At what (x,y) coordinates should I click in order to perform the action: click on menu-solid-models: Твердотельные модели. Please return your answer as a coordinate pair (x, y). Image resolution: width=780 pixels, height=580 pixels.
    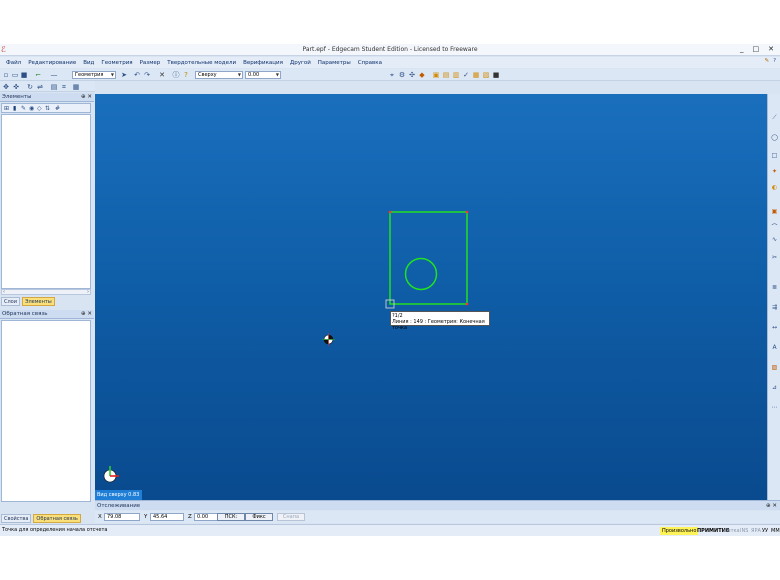
    Looking at the image, I should click on (201, 63).